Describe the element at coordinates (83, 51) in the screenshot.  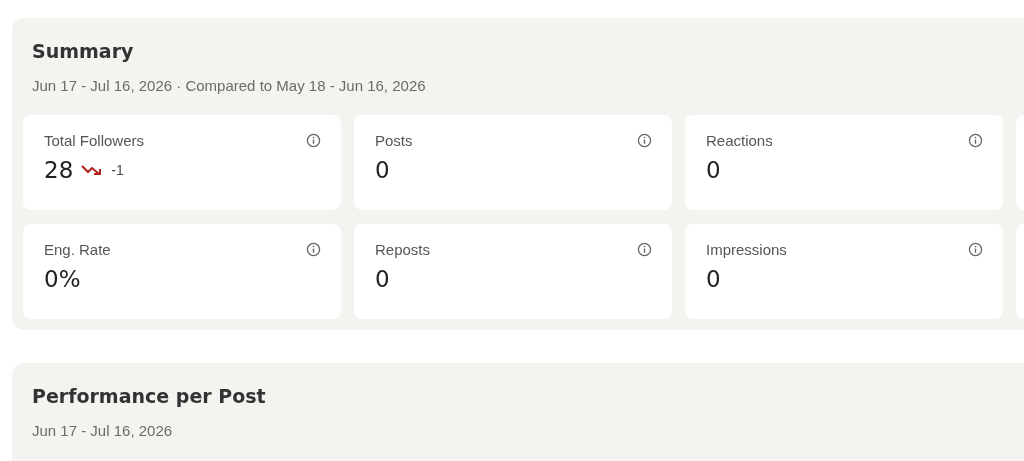
I see `section-title: Summary` at that location.